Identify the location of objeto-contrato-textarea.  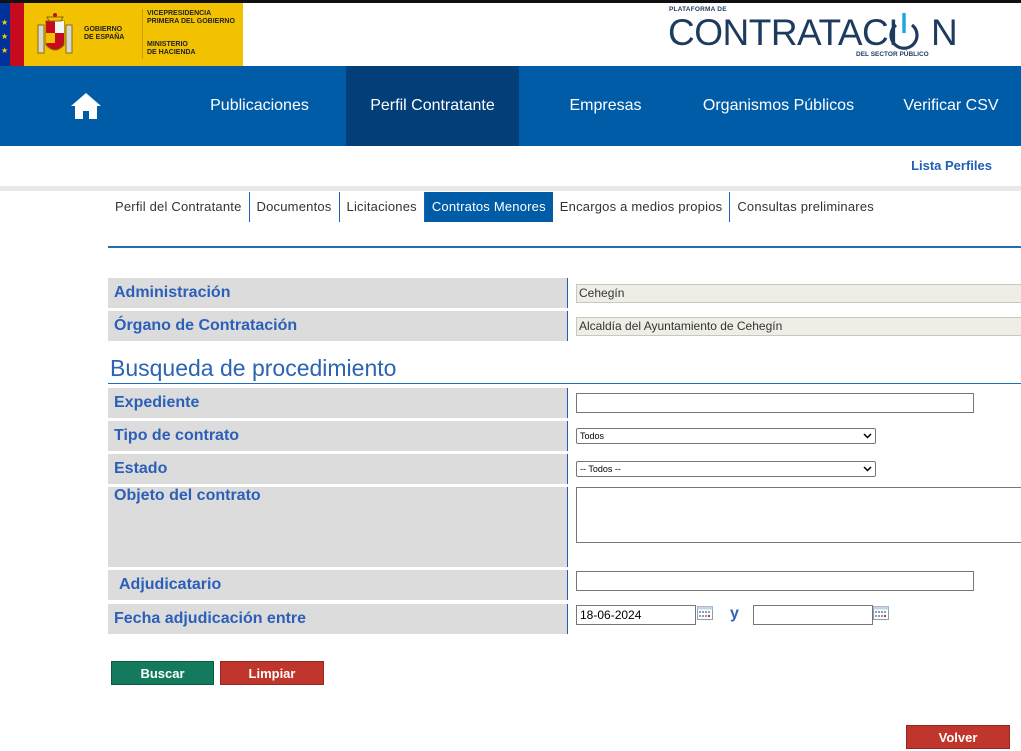
(798, 515).